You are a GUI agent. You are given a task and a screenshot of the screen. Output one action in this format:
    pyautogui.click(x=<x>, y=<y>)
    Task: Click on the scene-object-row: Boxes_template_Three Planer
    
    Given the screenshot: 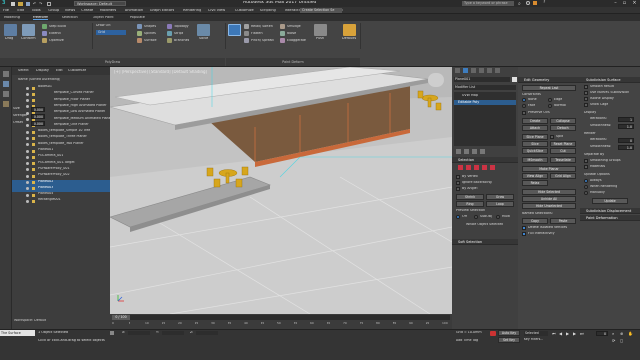 What is the action you would take?
    pyautogui.click(x=61, y=138)
    